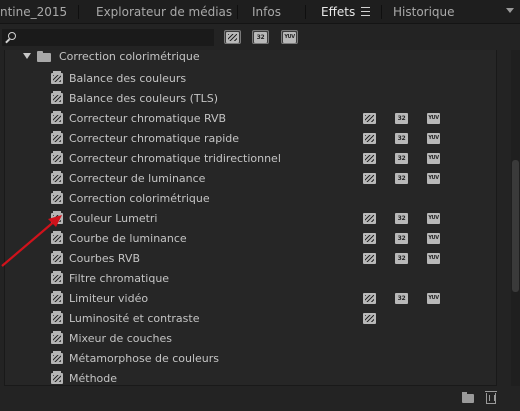 The image size is (520, 411). Describe the element at coordinates (366, 11) in the screenshot. I see `panel-menu-icon` at that location.